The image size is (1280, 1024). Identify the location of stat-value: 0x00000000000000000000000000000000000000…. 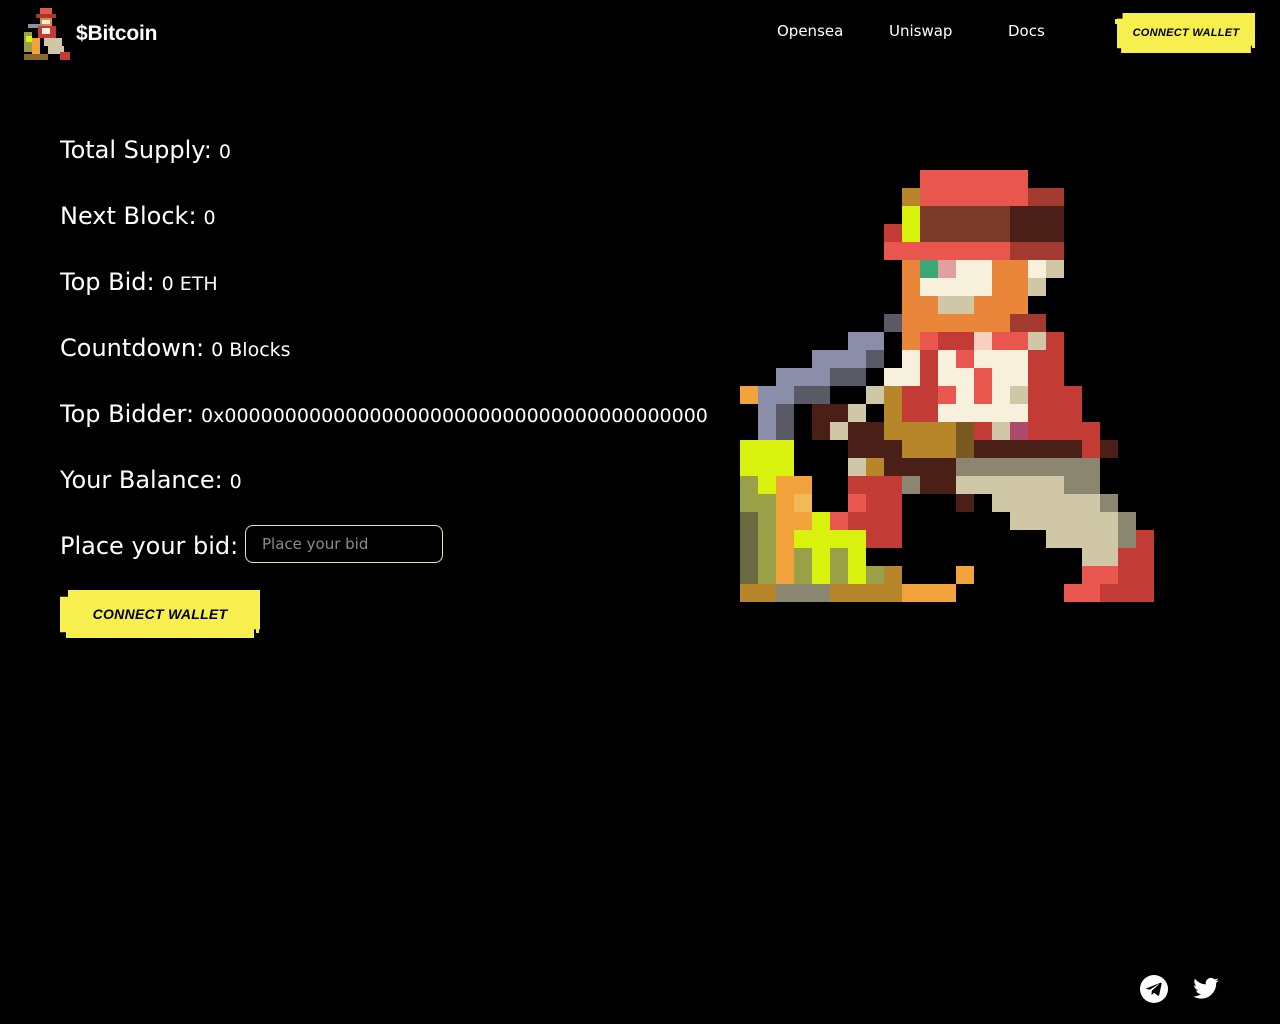
(454, 416).